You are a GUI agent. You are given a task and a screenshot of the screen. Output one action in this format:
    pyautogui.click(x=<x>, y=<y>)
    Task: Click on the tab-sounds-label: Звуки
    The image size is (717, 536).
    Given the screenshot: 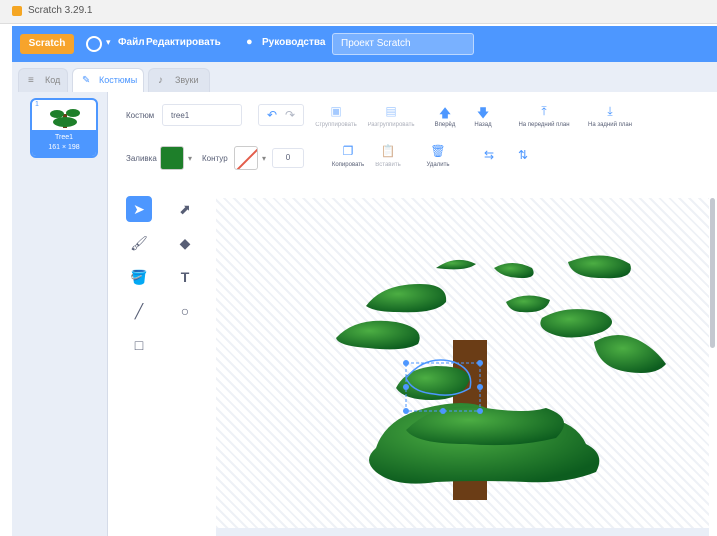 What is the action you would take?
    pyautogui.click(x=187, y=80)
    